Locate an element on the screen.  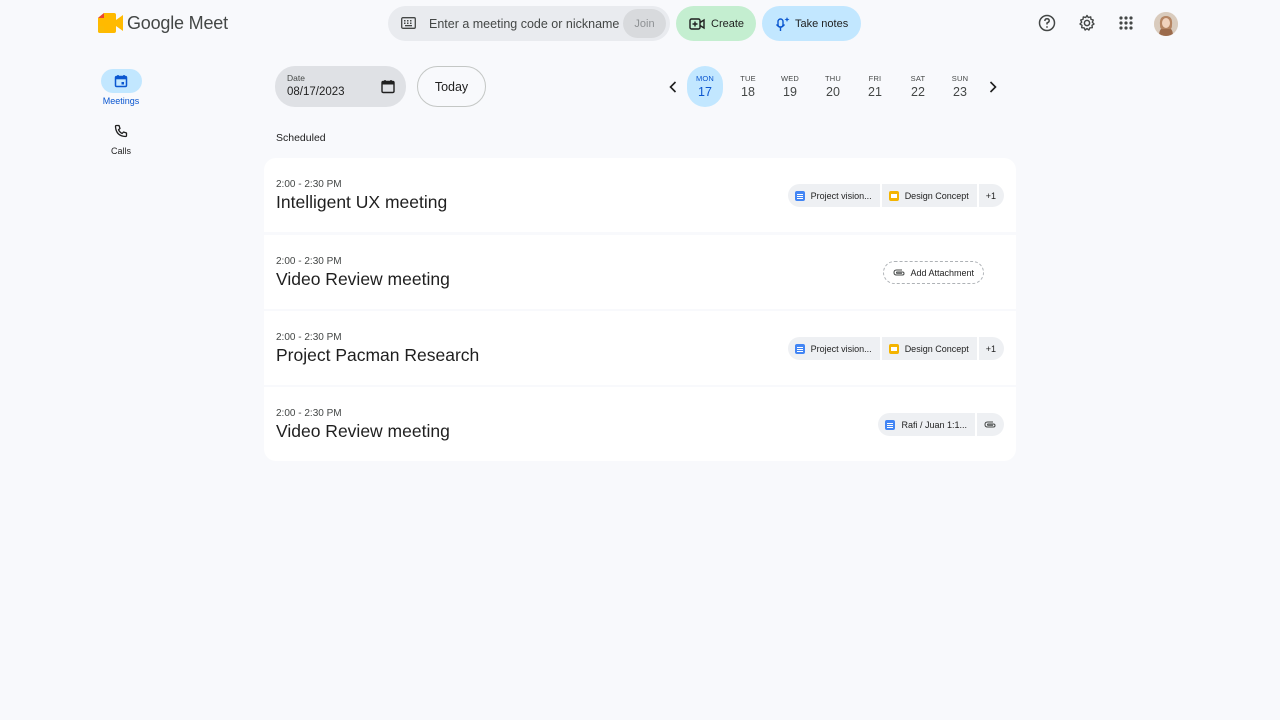
day-tue: TUE 18 is located at coordinates (748, 86).